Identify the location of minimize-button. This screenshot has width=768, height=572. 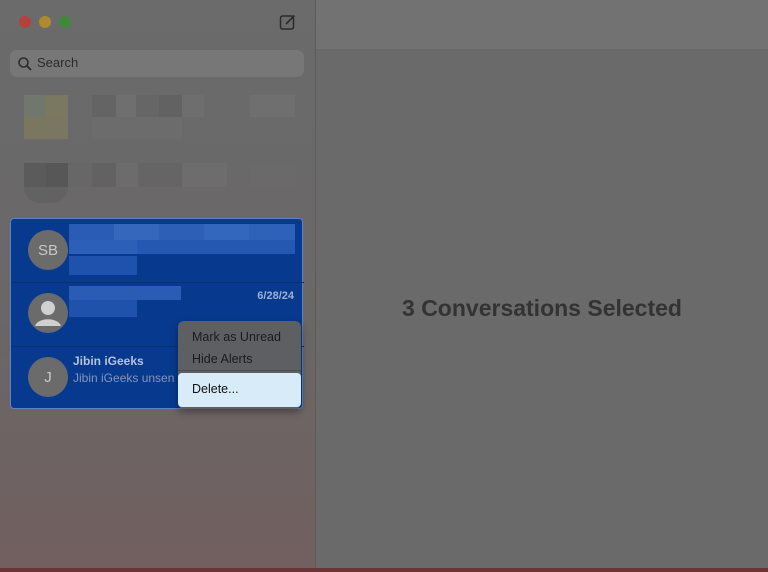
(45, 22).